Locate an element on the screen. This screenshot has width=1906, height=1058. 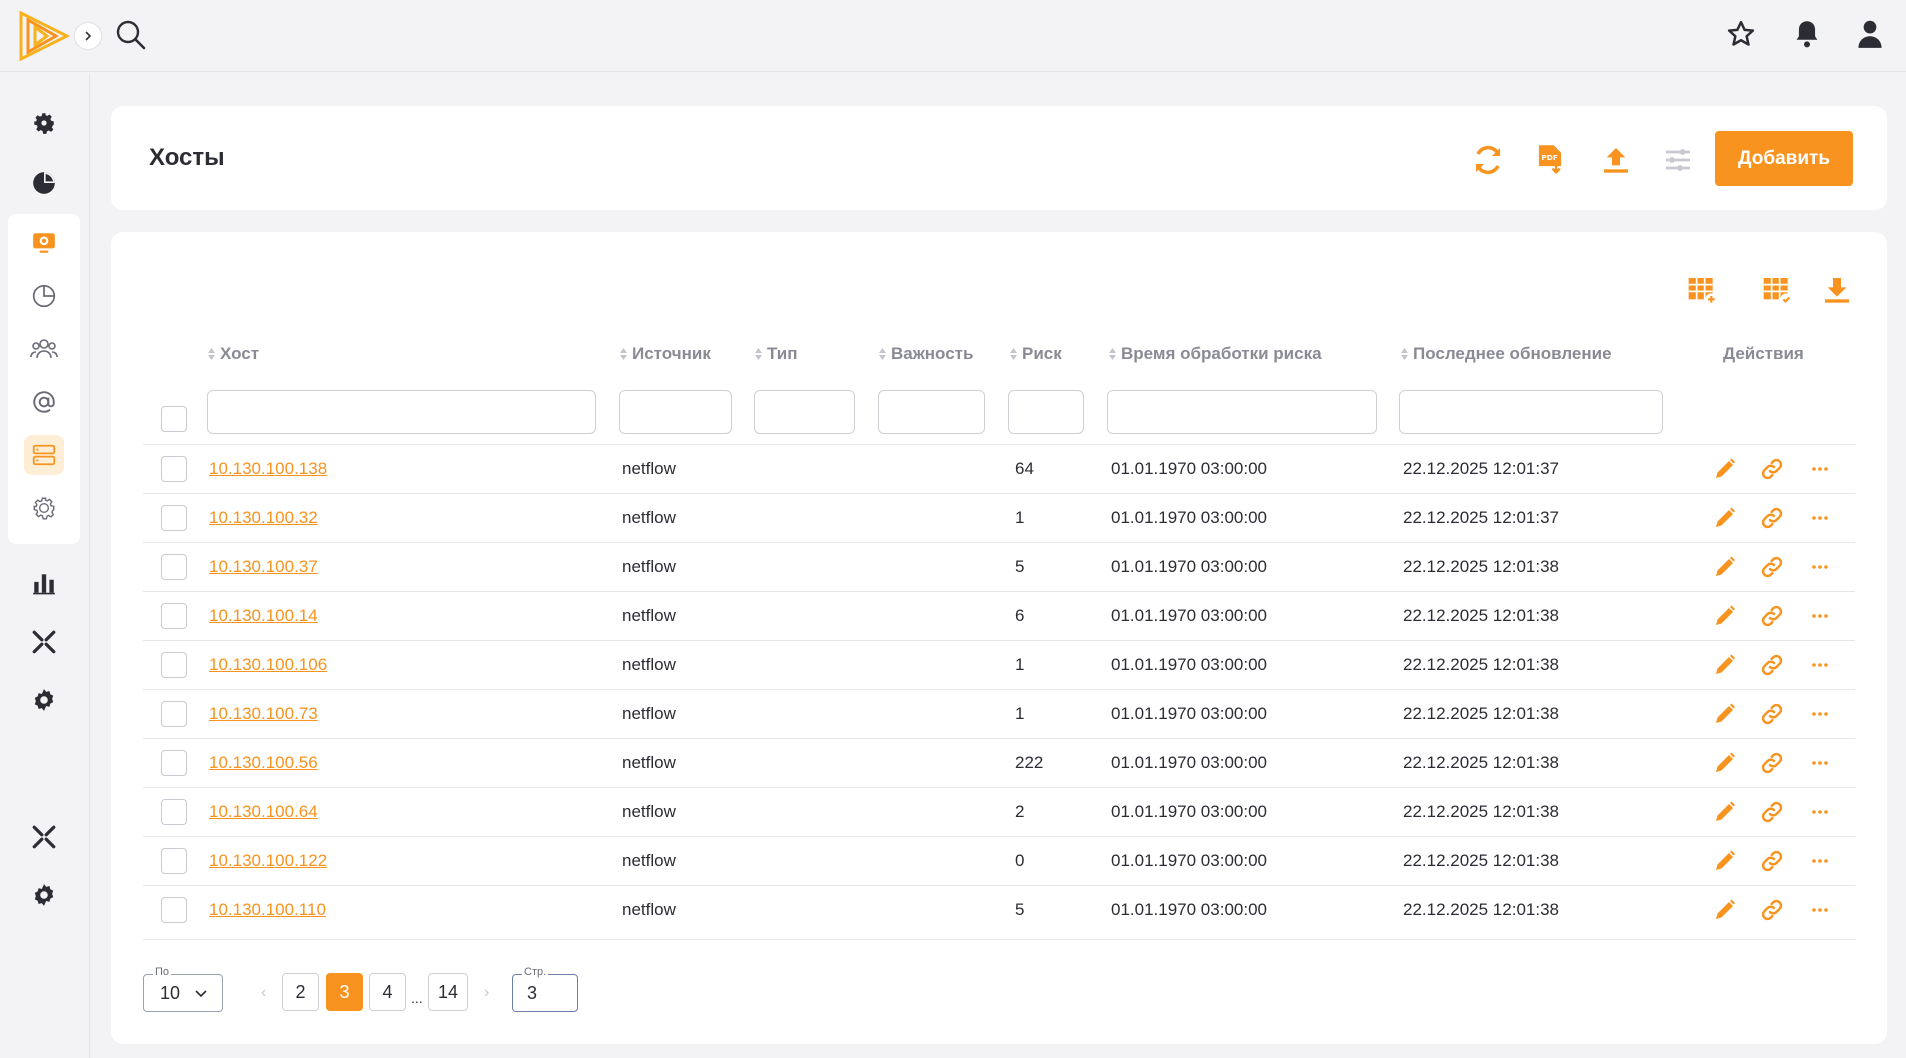
host-link: 10.130.100.64 is located at coordinates (263, 812).